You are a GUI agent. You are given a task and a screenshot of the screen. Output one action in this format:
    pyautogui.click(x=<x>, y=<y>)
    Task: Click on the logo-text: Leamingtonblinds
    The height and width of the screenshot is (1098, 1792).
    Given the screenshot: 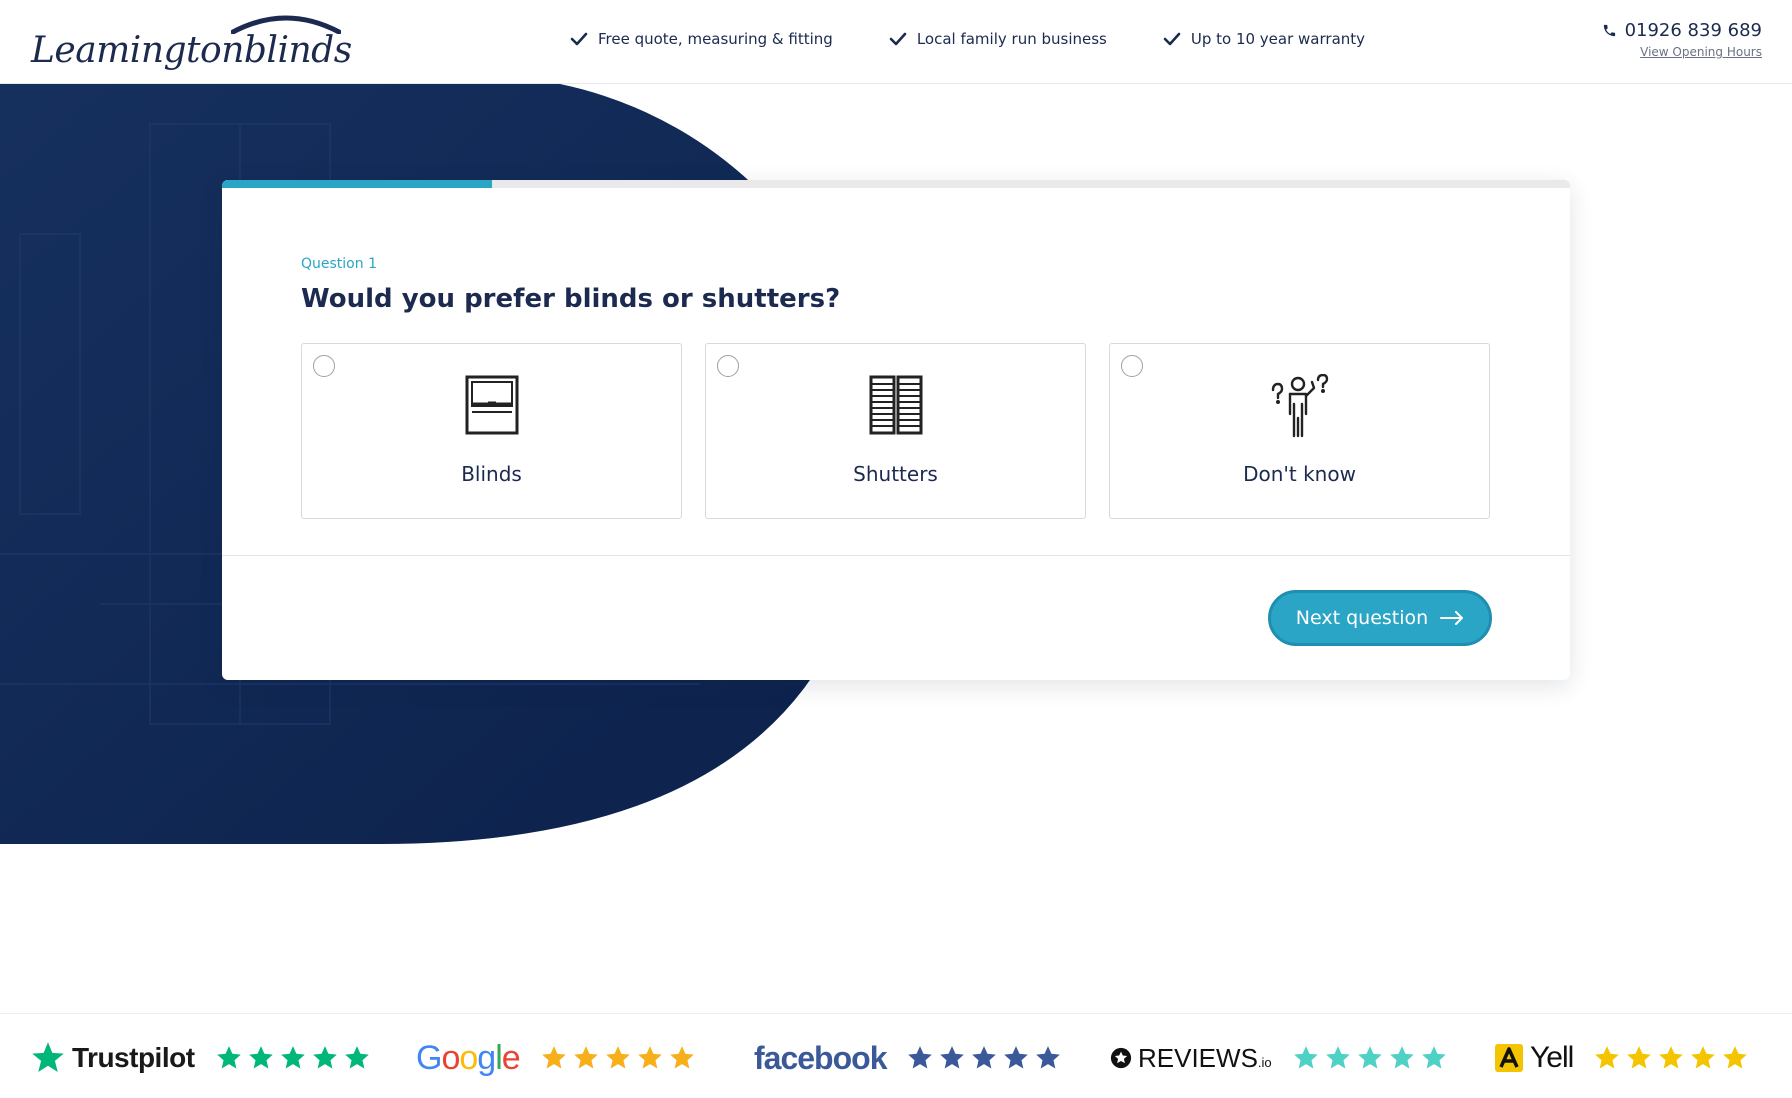 What is the action you would take?
    pyautogui.click(x=191, y=50)
    